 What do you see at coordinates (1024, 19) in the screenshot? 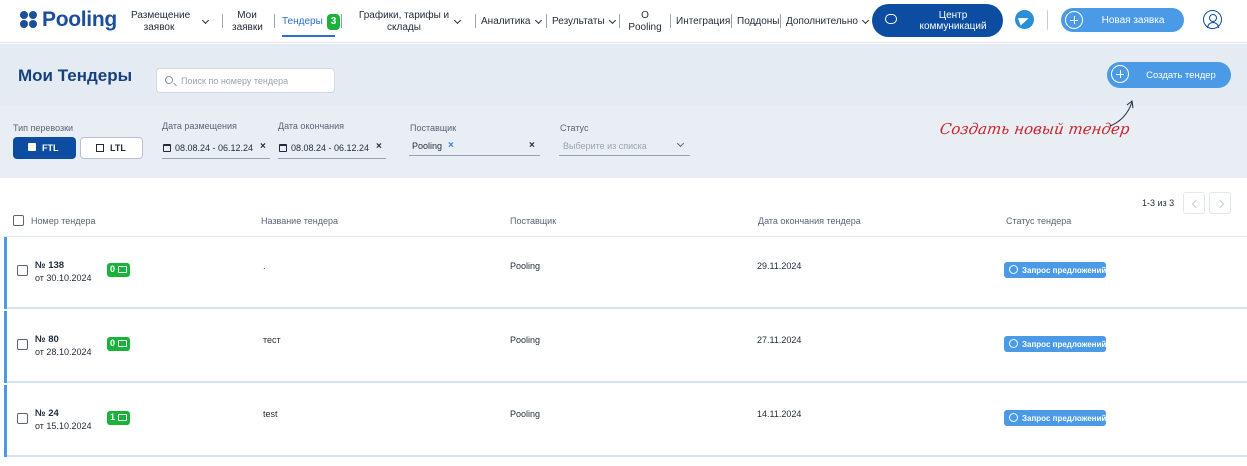
I see `telegram-icon` at bounding box center [1024, 19].